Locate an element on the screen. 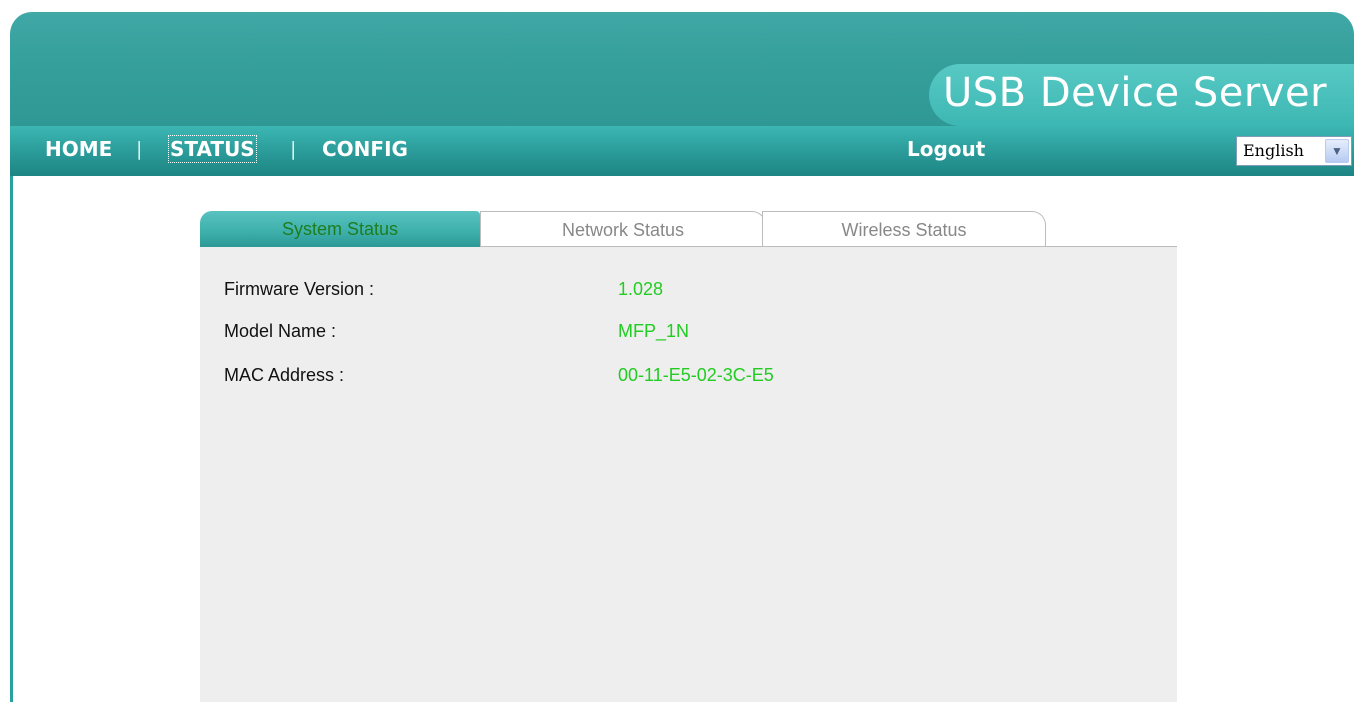 Image resolution: width=1354 pixels, height=702 pixels. model-name-row: Model Name : MFP_1N is located at coordinates (456, 331).